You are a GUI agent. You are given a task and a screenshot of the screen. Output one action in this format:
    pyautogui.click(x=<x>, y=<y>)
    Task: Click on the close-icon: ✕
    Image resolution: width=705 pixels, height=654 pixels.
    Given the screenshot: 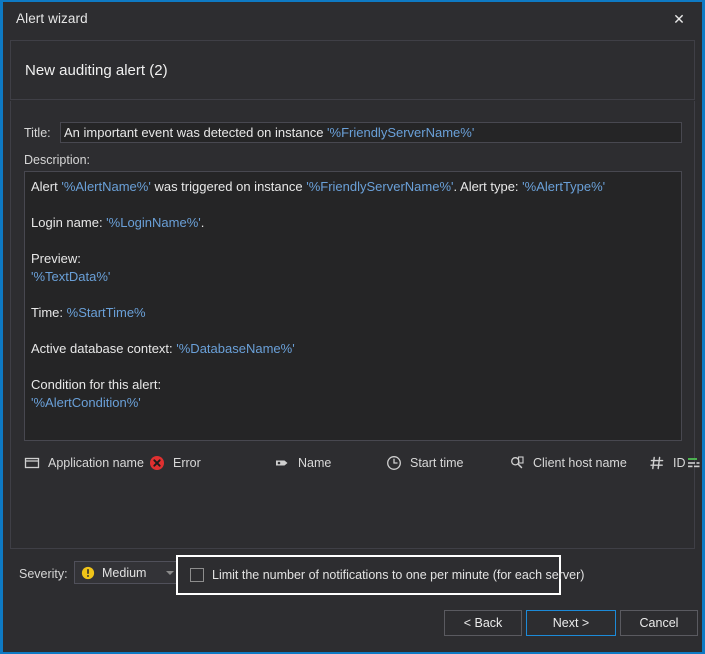 What is the action you would take?
    pyautogui.click(x=679, y=19)
    